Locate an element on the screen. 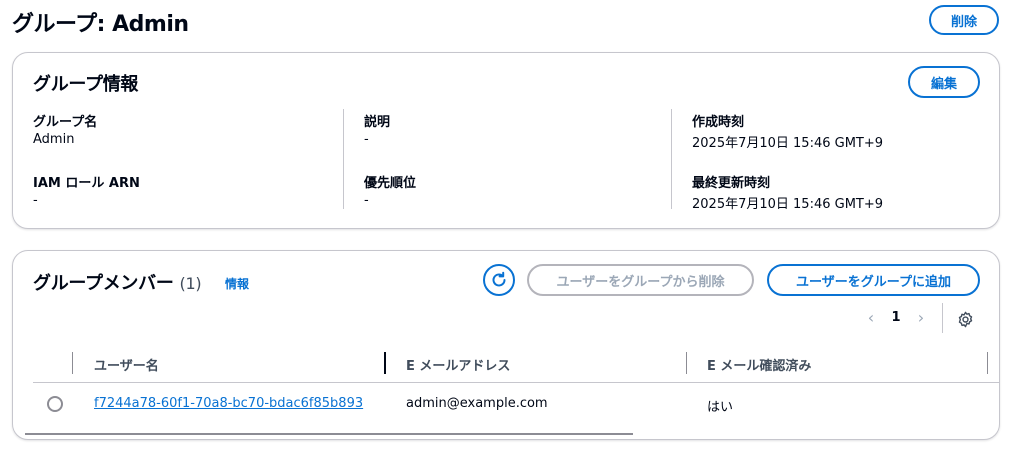 The height and width of the screenshot is (456, 1011). group-info-title: グループ情報 is located at coordinates (86, 84).